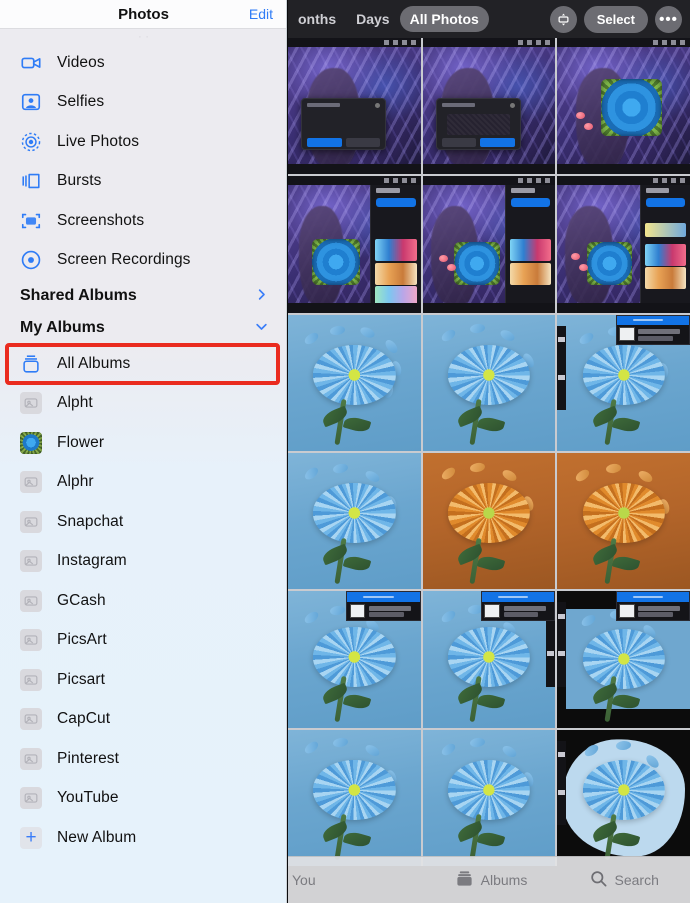  I want to click on tab-you: You, so click(356, 880).